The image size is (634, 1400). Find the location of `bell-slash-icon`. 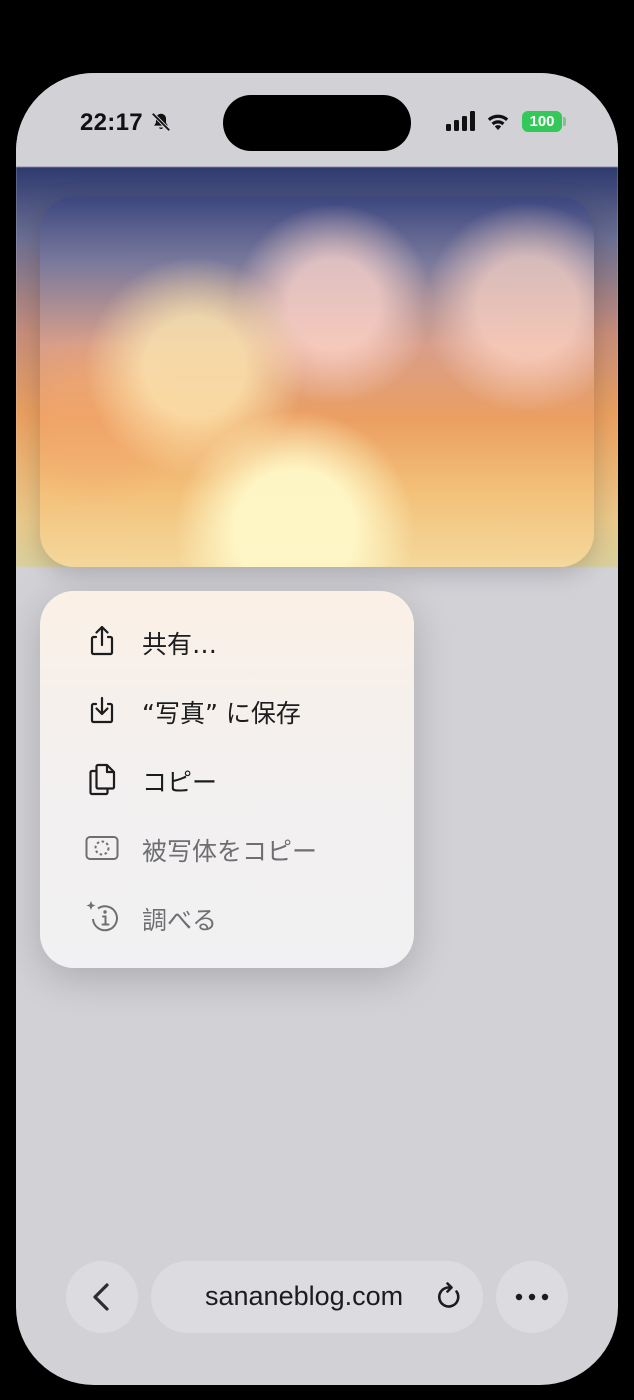

bell-slash-icon is located at coordinates (161, 122).